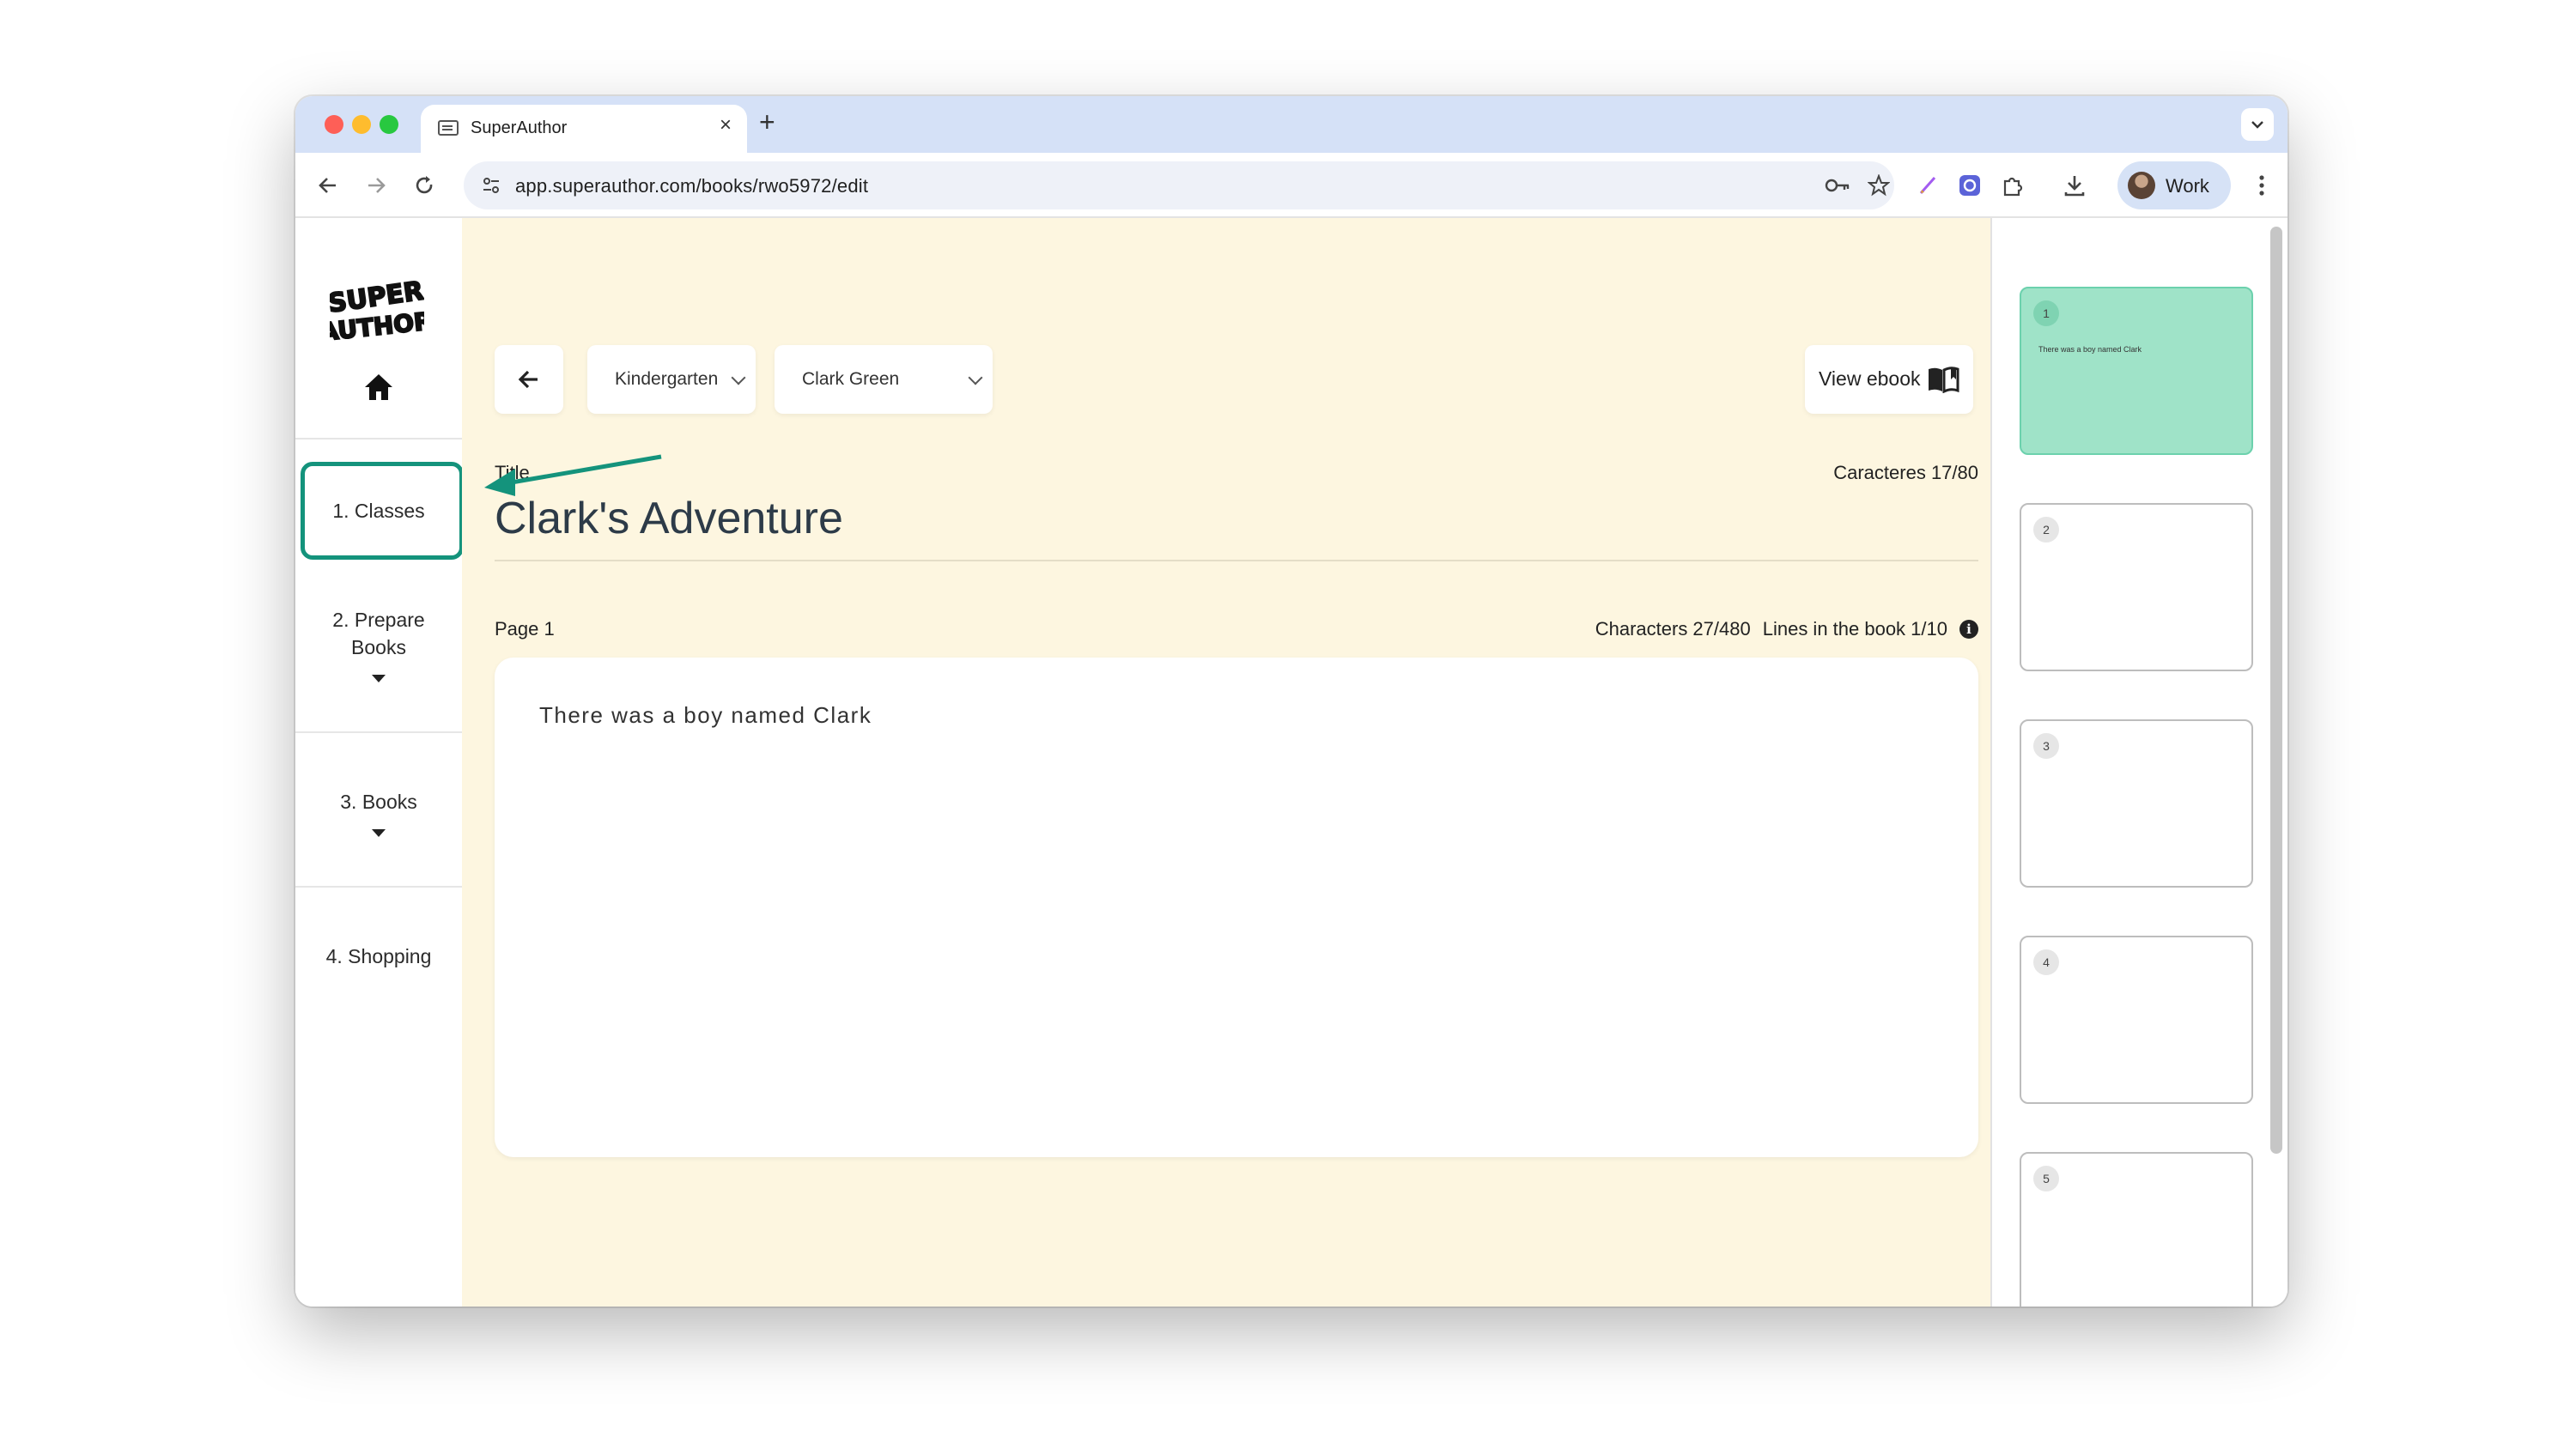 The width and height of the screenshot is (2576, 1449). What do you see at coordinates (667, 379) in the screenshot?
I see `grade-select-value: Kindergarten` at bounding box center [667, 379].